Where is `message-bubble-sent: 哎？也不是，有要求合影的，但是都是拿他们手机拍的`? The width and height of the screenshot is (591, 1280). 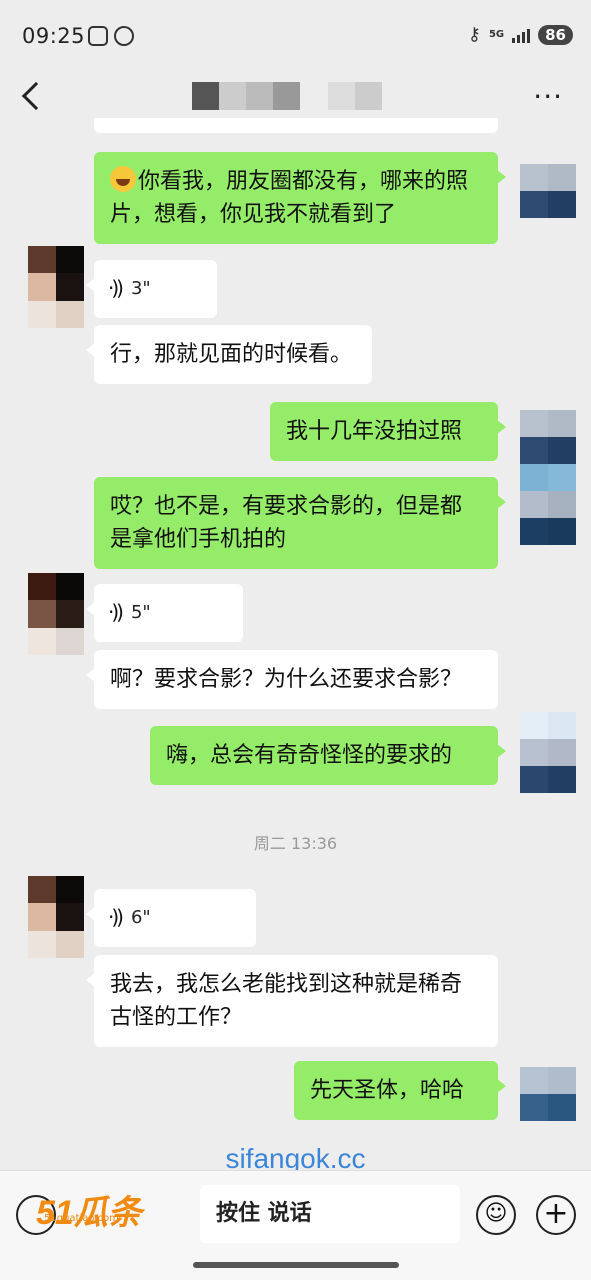
message-bubble-sent: 哎？也不是，有要求合影的，但是都是拿他们手机拍的 is located at coordinates (300, 523).